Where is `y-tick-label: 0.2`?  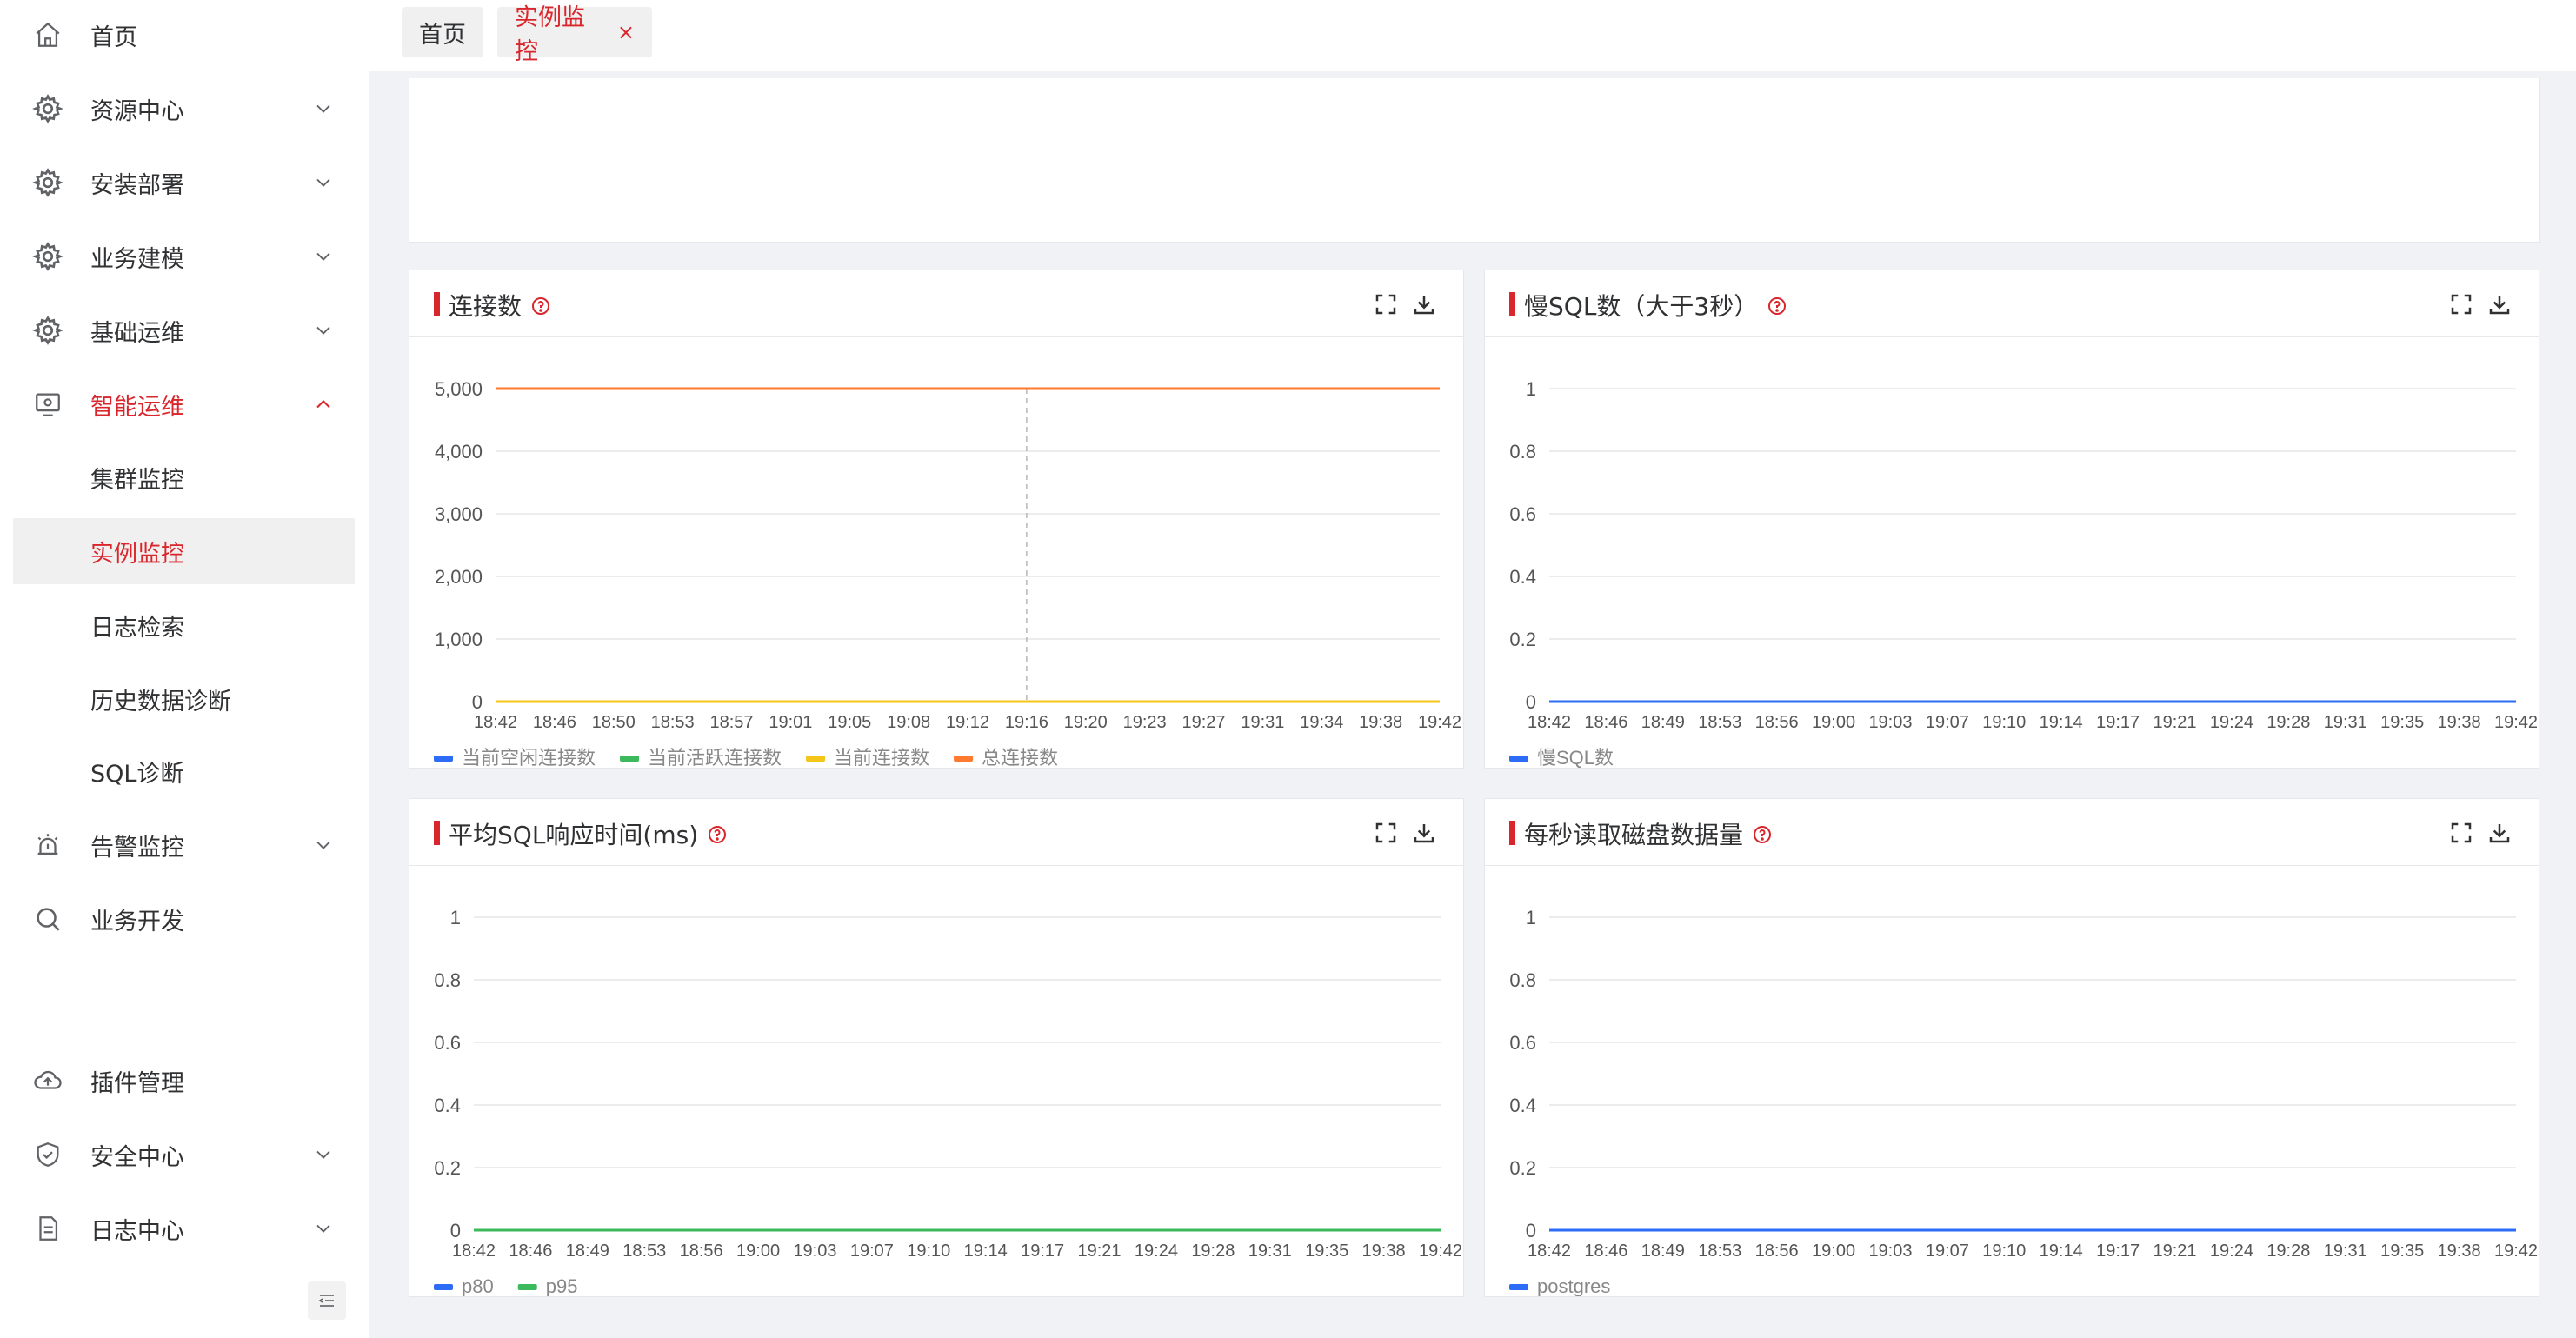 y-tick-label: 0.2 is located at coordinates (1522, 639).